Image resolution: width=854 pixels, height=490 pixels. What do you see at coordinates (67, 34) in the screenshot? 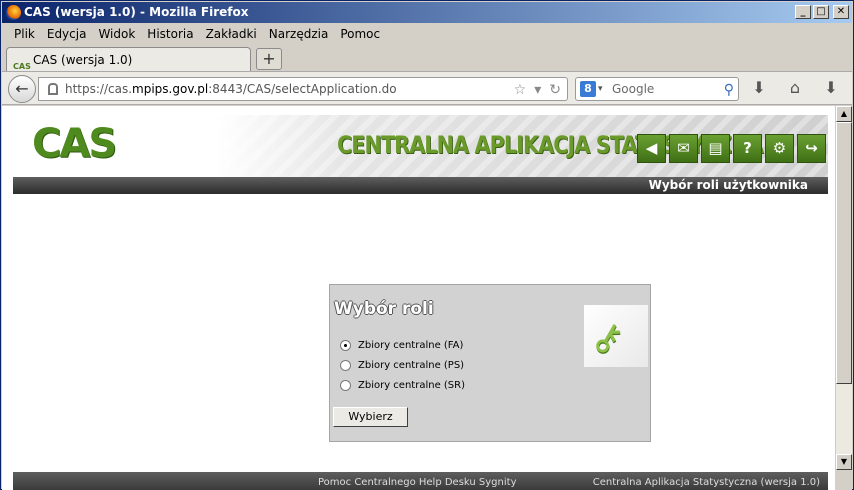
I see `menu-edit: Edycja` at bounding box center [67, 34].